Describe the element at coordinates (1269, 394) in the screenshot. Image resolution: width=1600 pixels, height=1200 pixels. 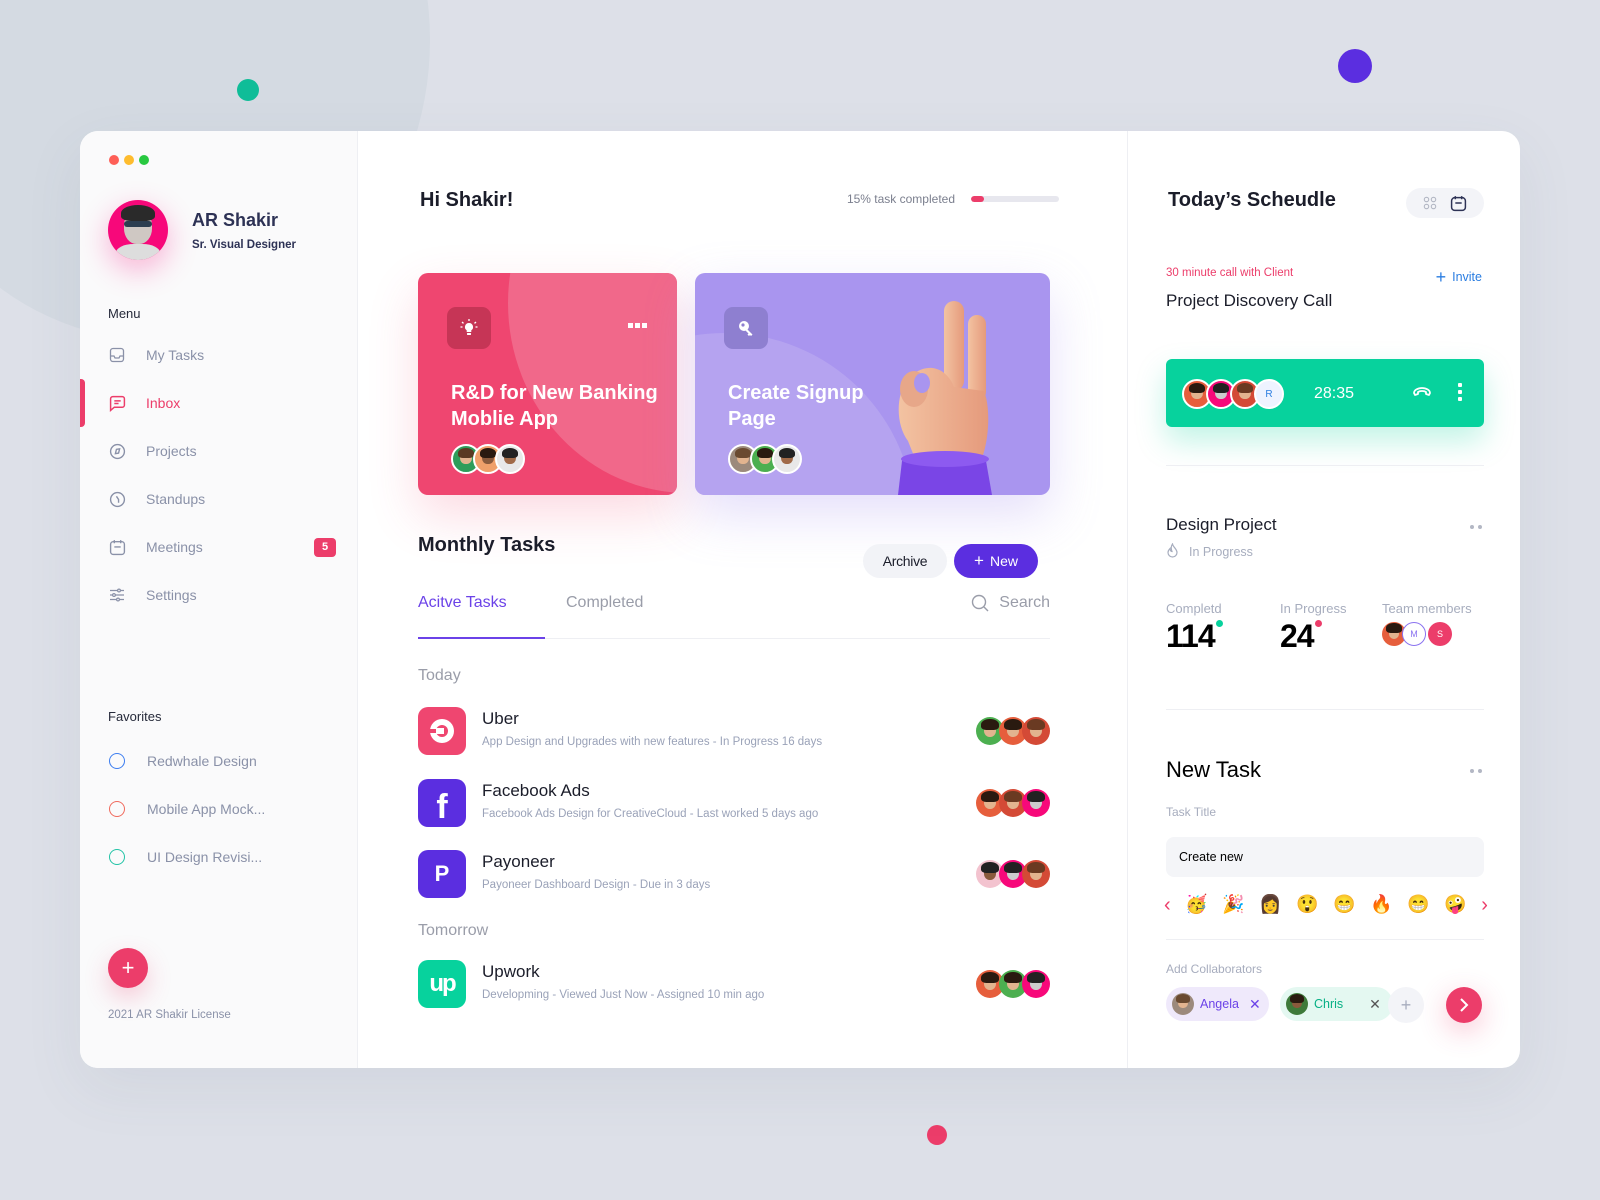
I see `participant-initial-avatar: R` at that location.